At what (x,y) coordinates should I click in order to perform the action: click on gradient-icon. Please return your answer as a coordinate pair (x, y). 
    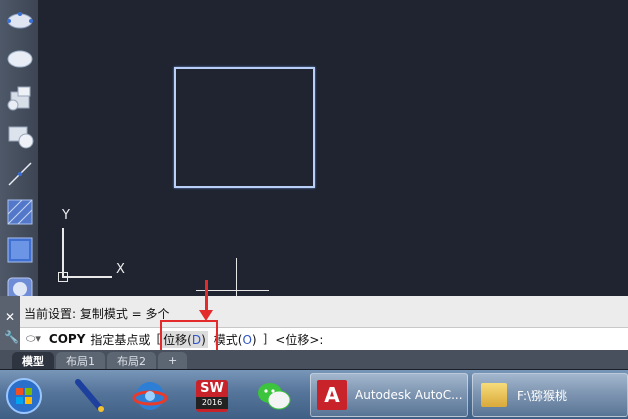
    Looking at the image, I should click on (20, 250).